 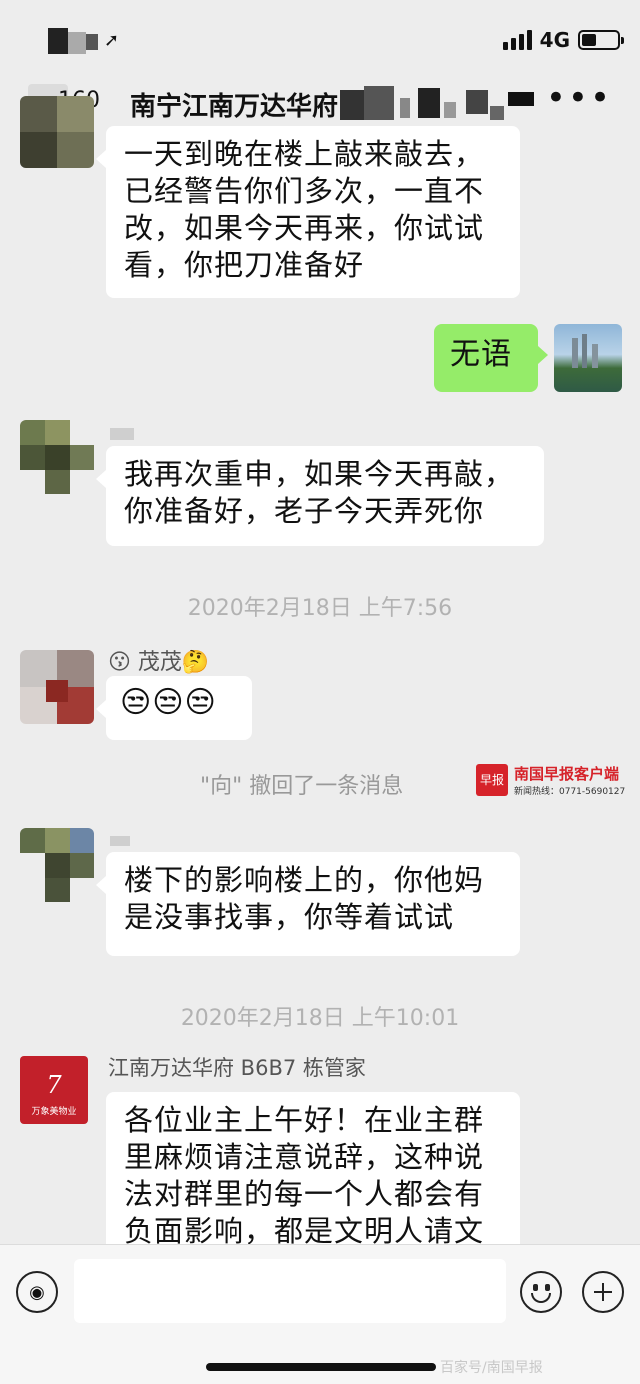 I want to click on status-time-obscured: ➚, so click(x=84, y=41).